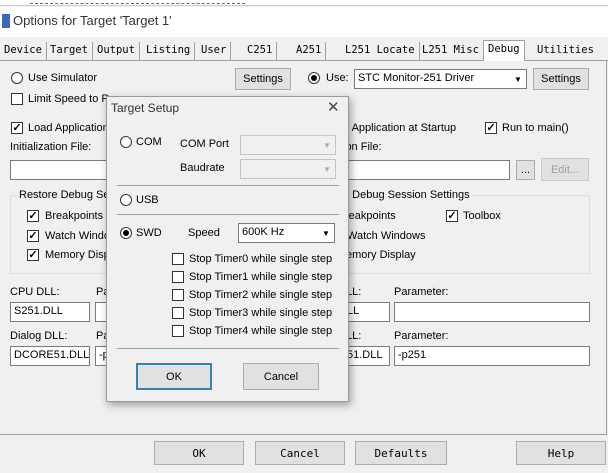 The image size is (608, 473). I want to click on defaults-button: Defaults, so click(401, 453).